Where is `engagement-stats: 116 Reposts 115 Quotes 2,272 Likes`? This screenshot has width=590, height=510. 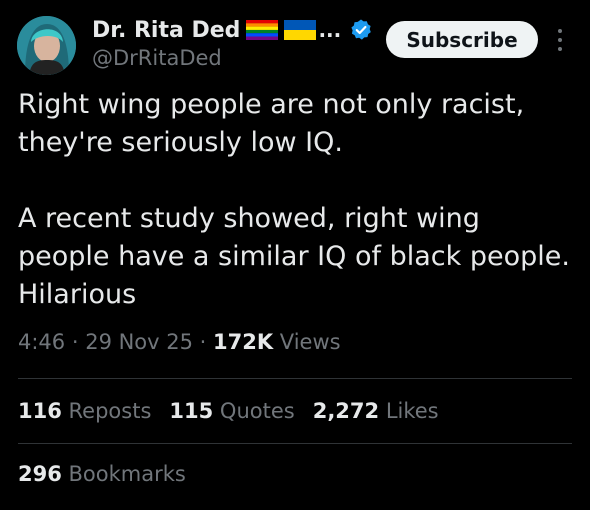
engagement-stats: 116 Reposts 115 Quotes 2,272 Likes is located at coordinates (228, 411).